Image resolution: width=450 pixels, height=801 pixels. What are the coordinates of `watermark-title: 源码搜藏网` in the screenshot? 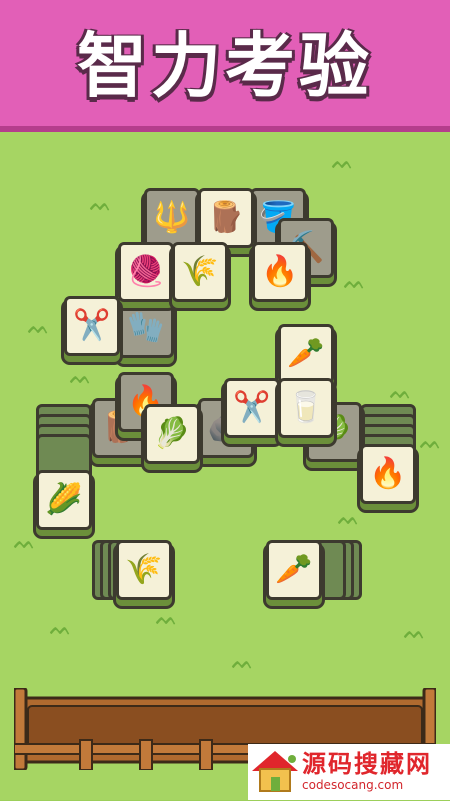 It's located at (367, 764).